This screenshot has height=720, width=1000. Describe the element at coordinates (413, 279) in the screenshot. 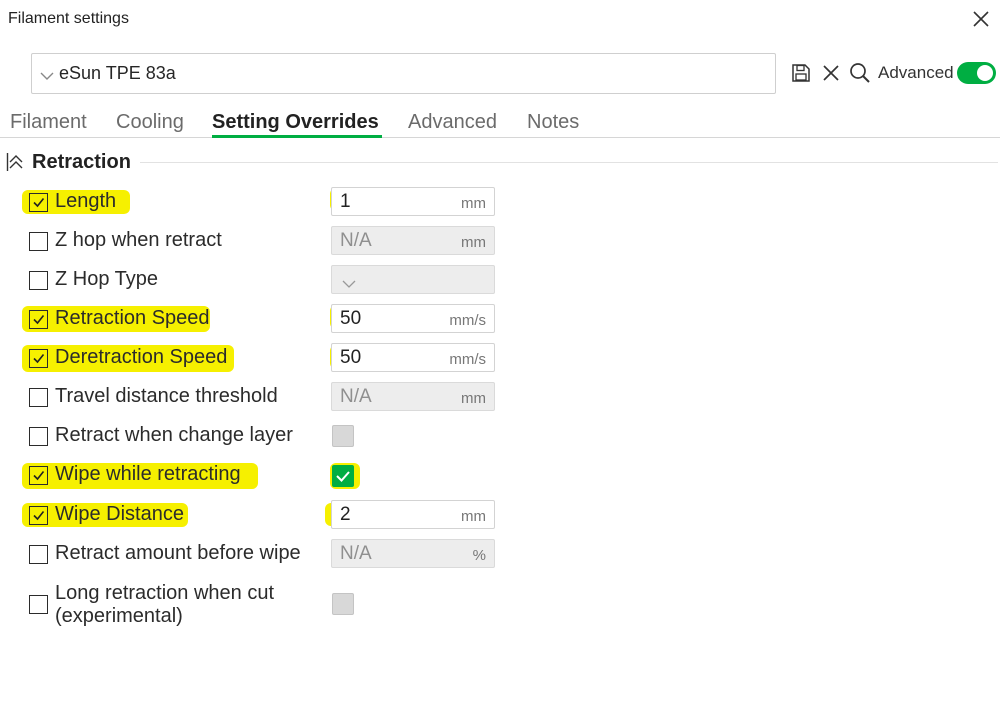

I see `z-hop-type-select` at that location.